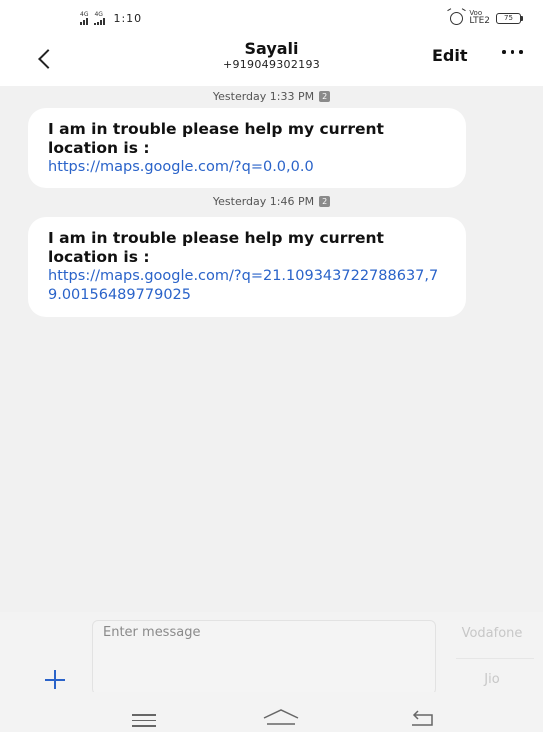 This screenshot has height=732, width=543. What do you see at coordinates (423, 718) in the screenshot?
I see `back-nav-button` at bounding box center [423, 718].